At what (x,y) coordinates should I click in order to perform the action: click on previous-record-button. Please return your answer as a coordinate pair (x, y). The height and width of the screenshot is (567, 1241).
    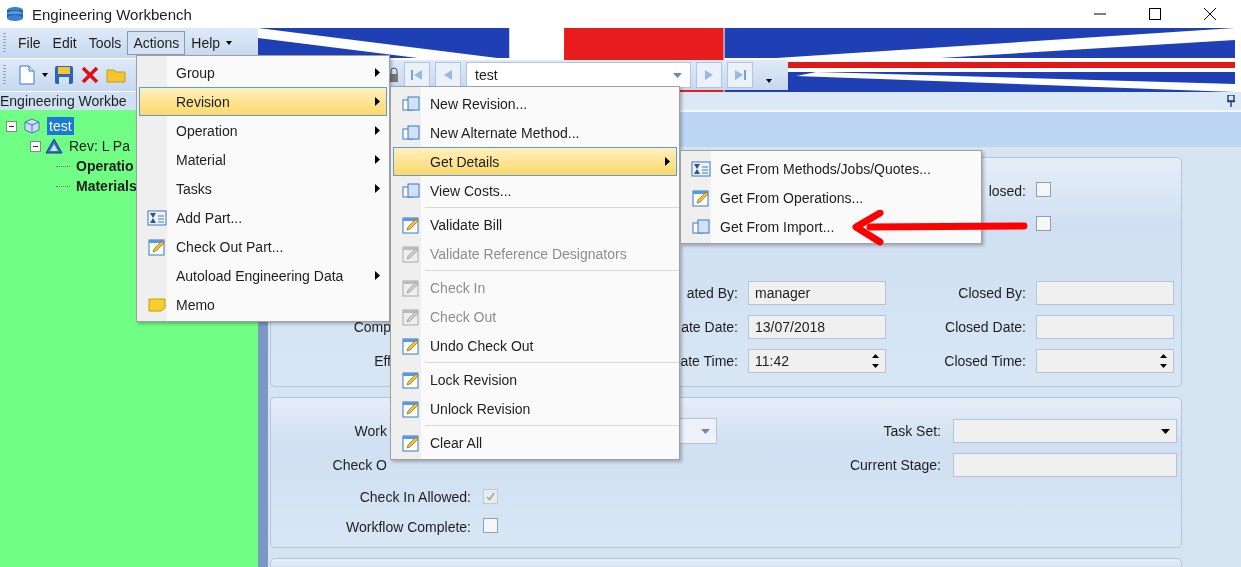
    Looking at the image, I should click on (448, 75).